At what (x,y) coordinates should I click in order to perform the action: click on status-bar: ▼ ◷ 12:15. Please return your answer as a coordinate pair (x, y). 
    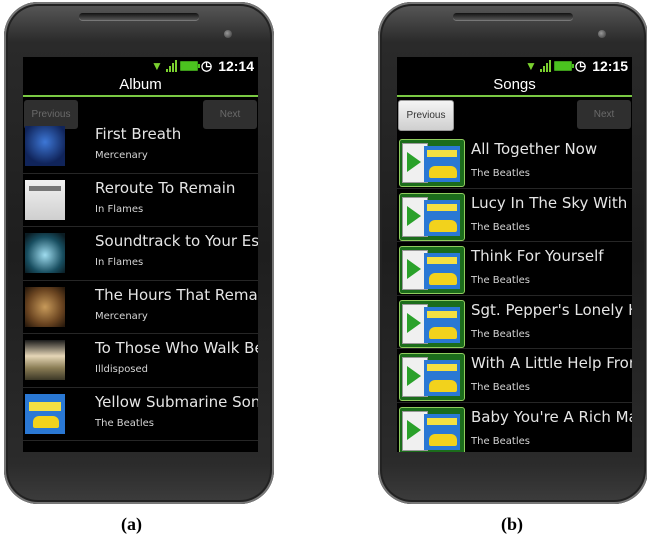
    Looking at the image, I should click on (514, 66).